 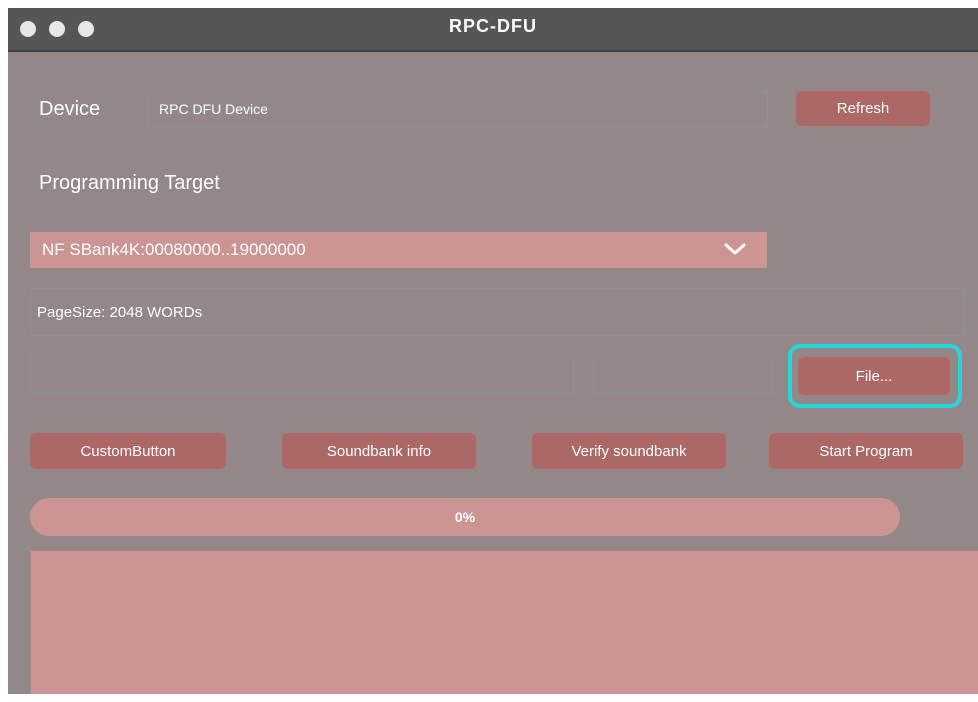 I want to click on device-field: RPC DFU Device, so click(x=458, y=109).